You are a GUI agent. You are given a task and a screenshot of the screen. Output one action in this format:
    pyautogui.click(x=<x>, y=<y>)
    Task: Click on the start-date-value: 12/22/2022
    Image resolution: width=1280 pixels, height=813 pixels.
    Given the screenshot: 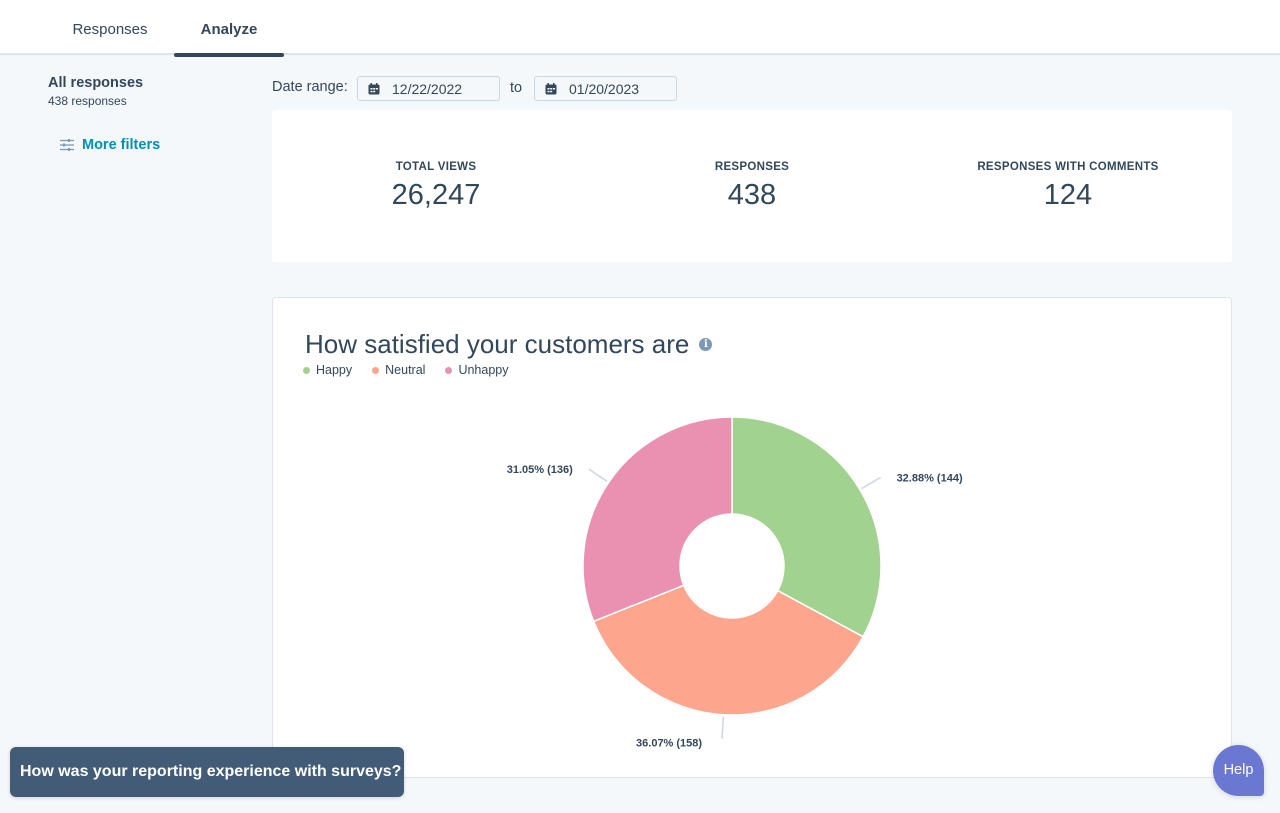 What is the action you would take?
    pyautogui.click(x=427, y=88)
    